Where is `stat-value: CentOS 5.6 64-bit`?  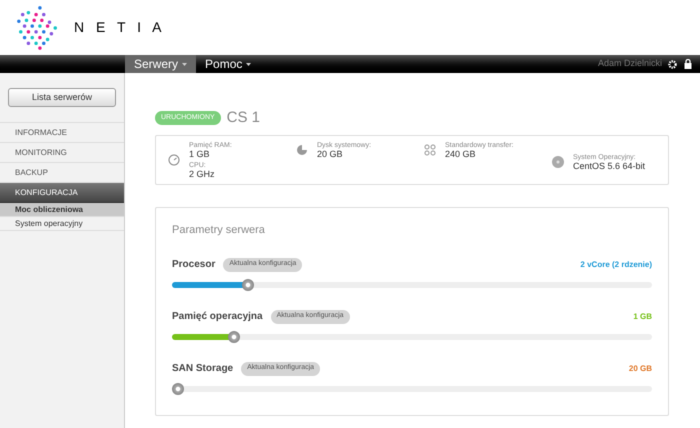
stat-value: CentOS 5.6 64-bit is located at coordinates (609, 166).